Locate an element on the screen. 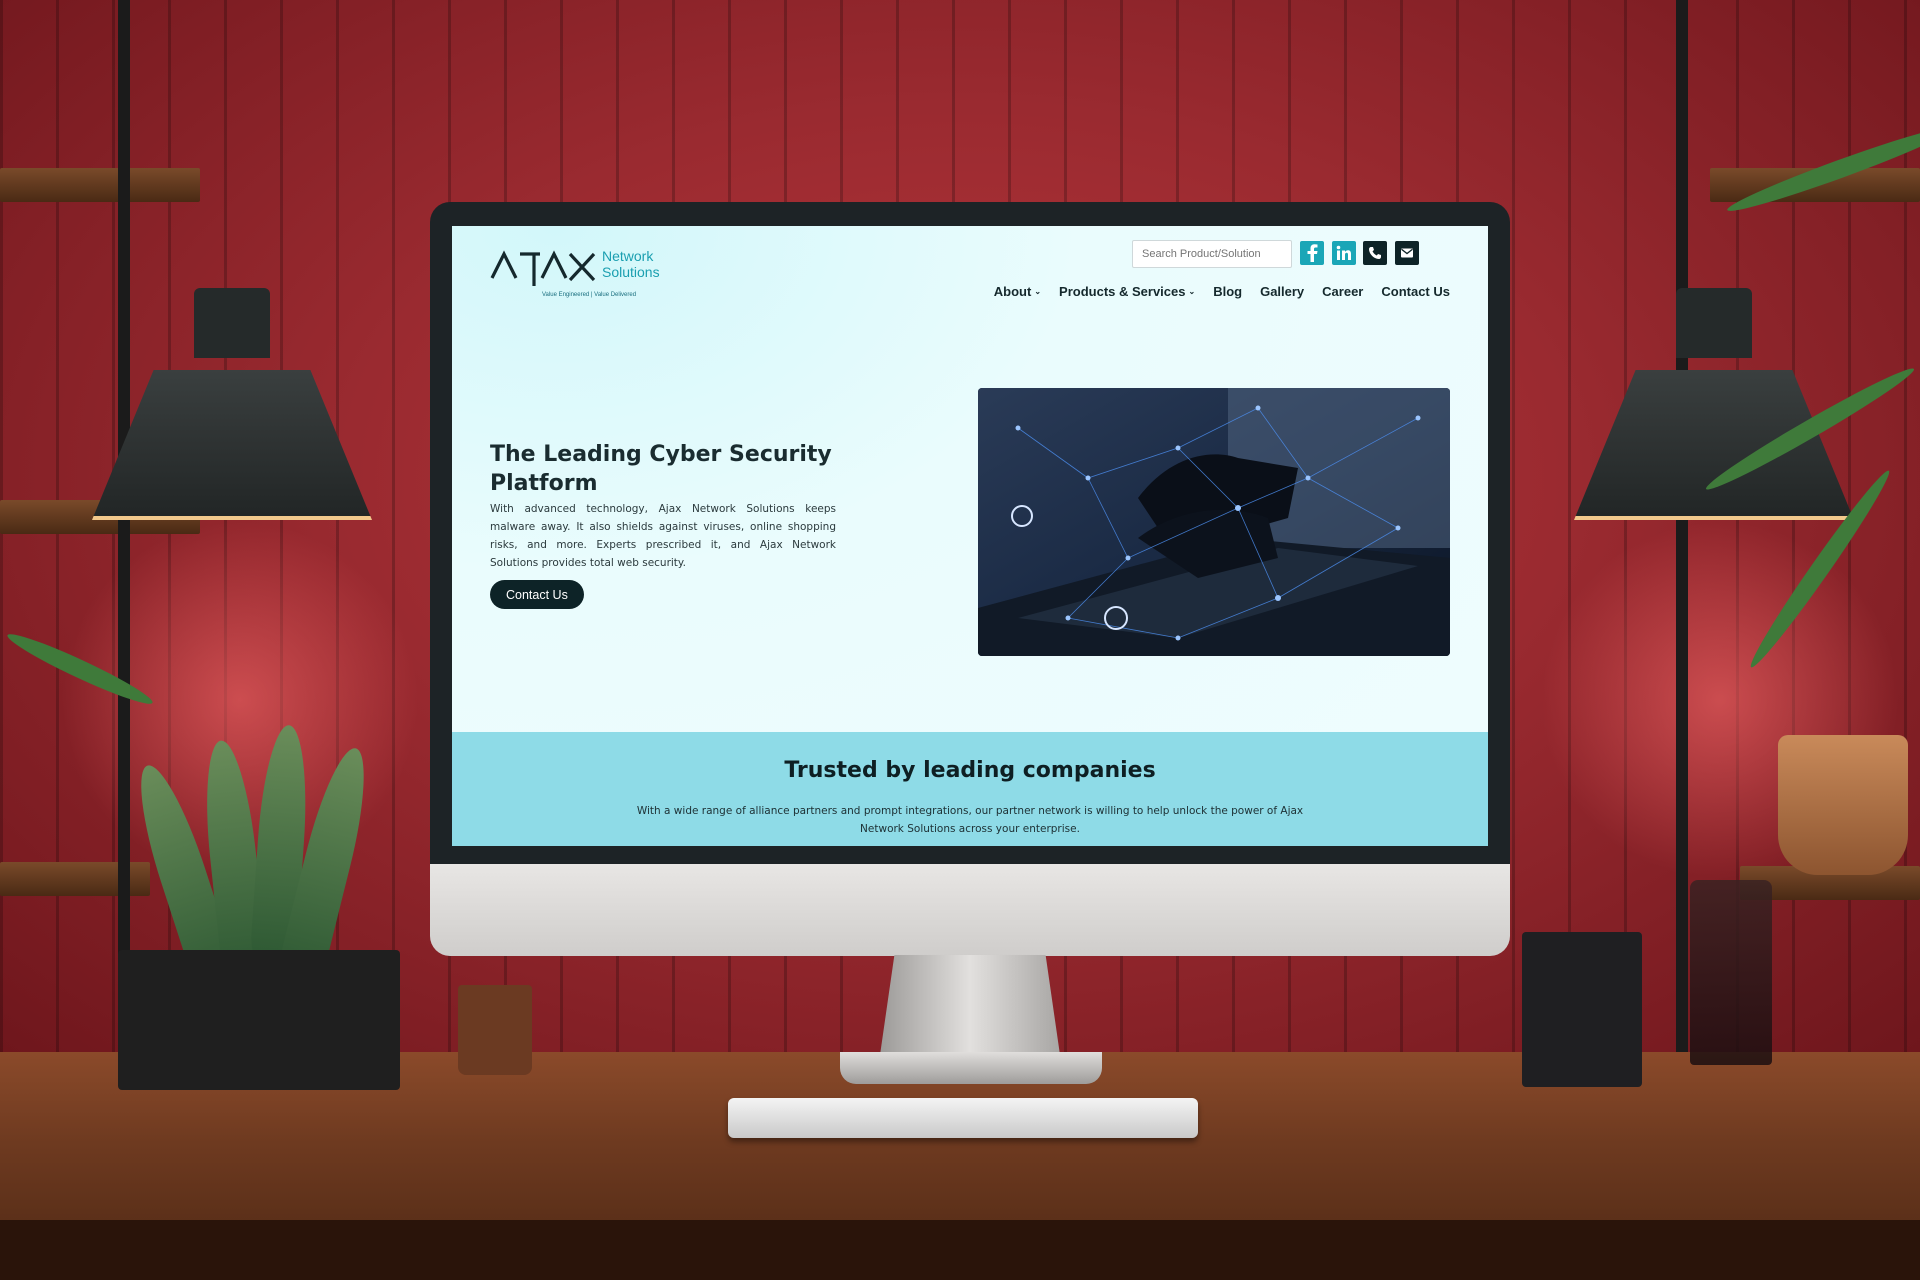  cyber-hands-laptop-illustration is located at coordinates (1214, 522).